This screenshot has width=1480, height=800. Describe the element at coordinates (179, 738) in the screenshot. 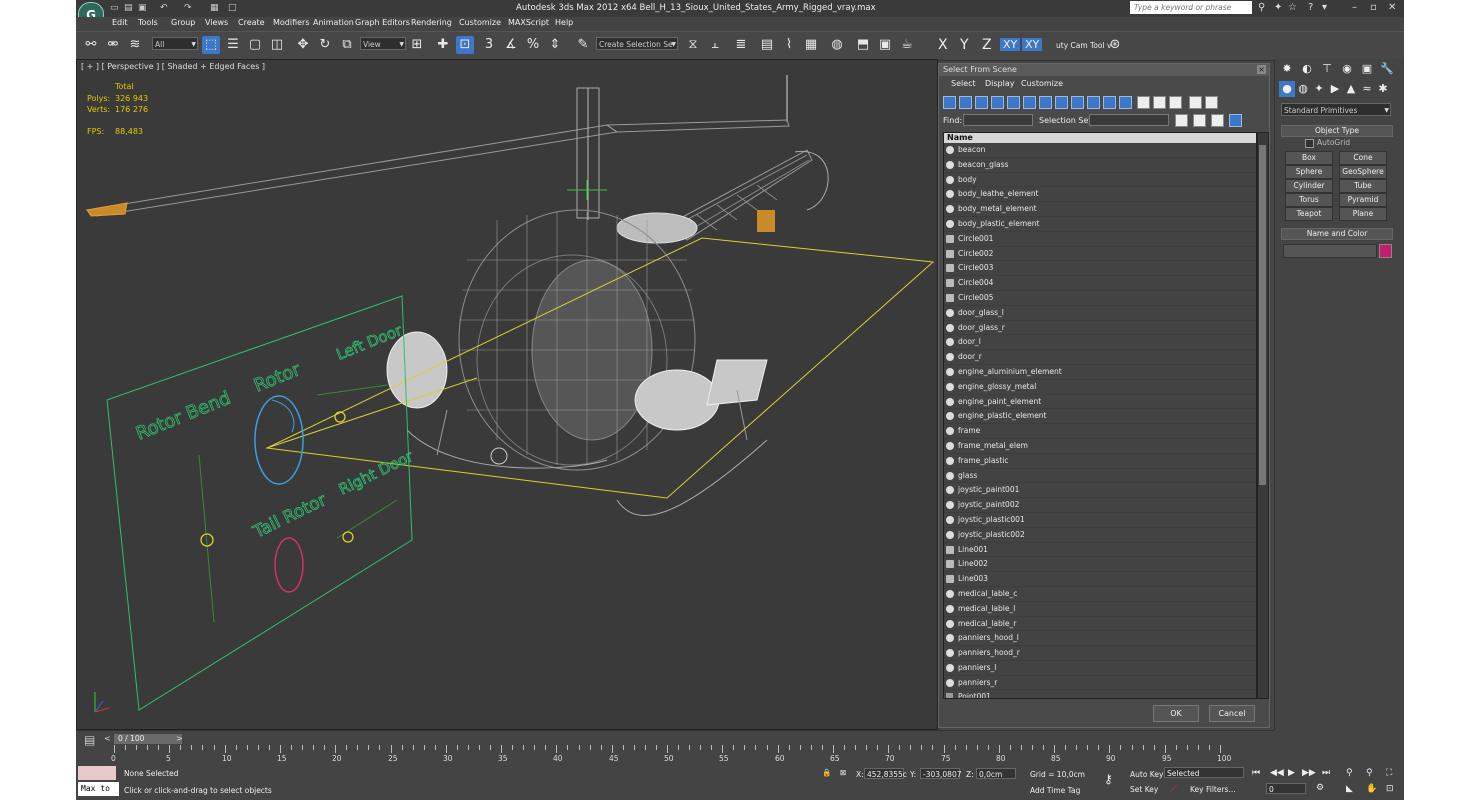

I see `time-next-icon: >` at that location.